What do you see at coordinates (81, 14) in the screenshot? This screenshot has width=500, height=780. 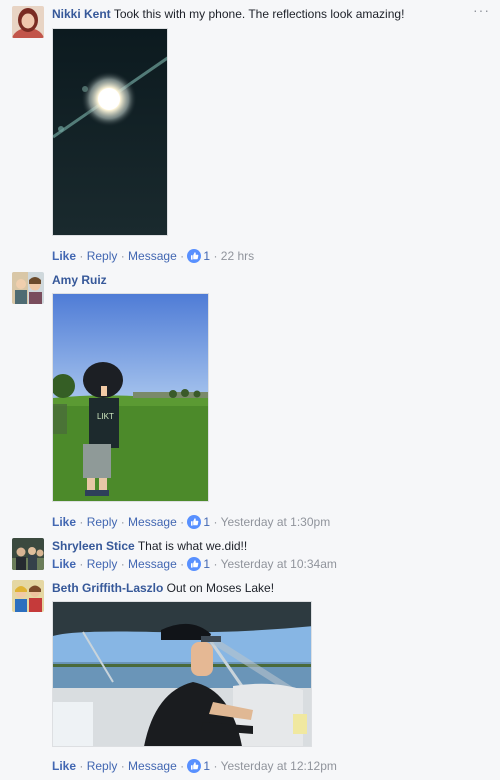 I see `comment-author: Nikki Kent` at bounding box center [81, 14].